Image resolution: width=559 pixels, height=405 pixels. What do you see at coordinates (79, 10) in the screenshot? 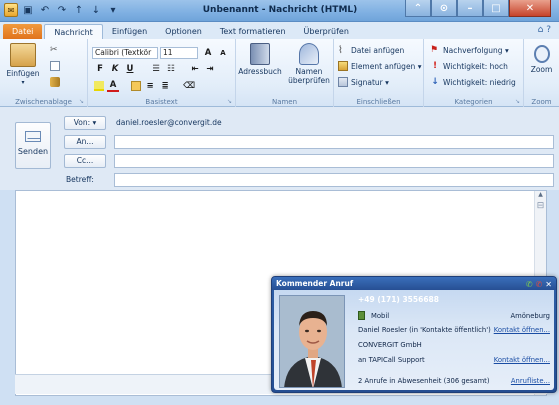
I see `up-arrow-icon: ↑` at bounding box center [79, 10].